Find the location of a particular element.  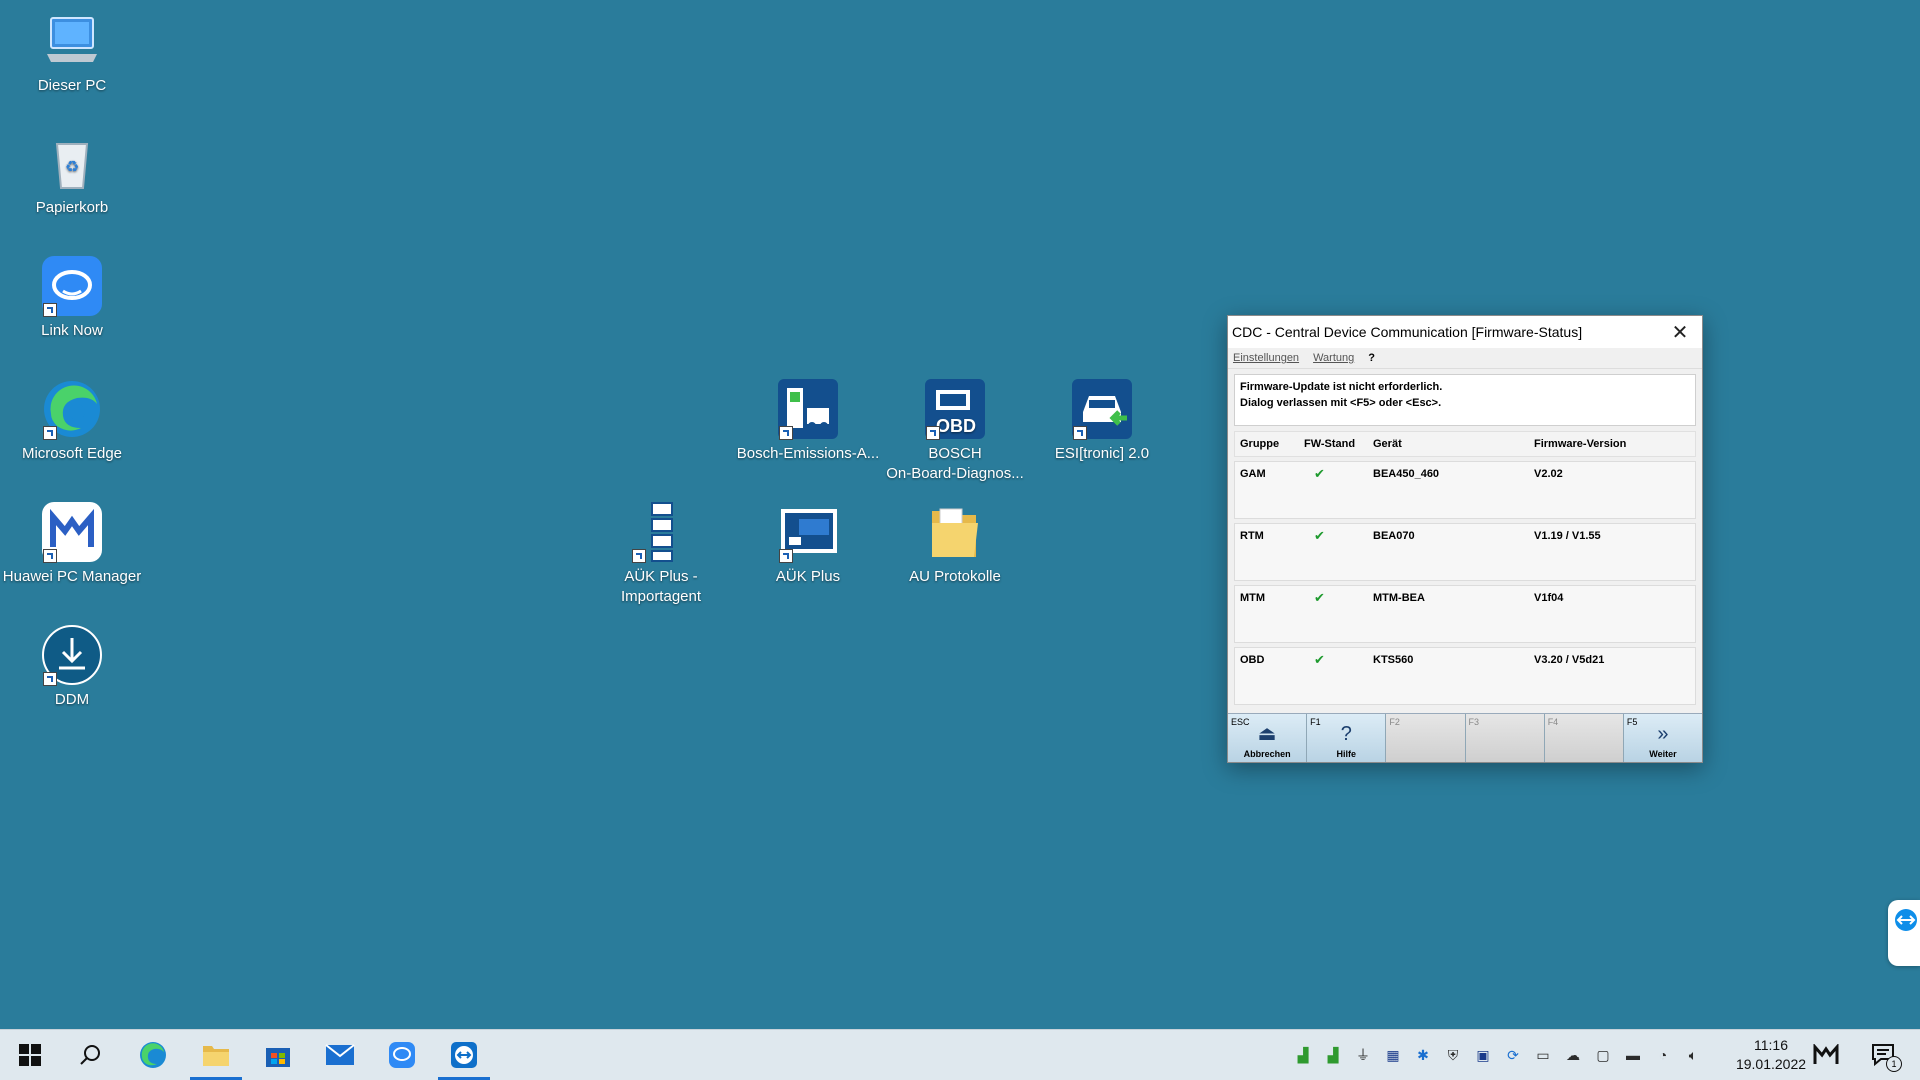

app-tray-icon: ▦ is located at coordinates (1393, 1055).